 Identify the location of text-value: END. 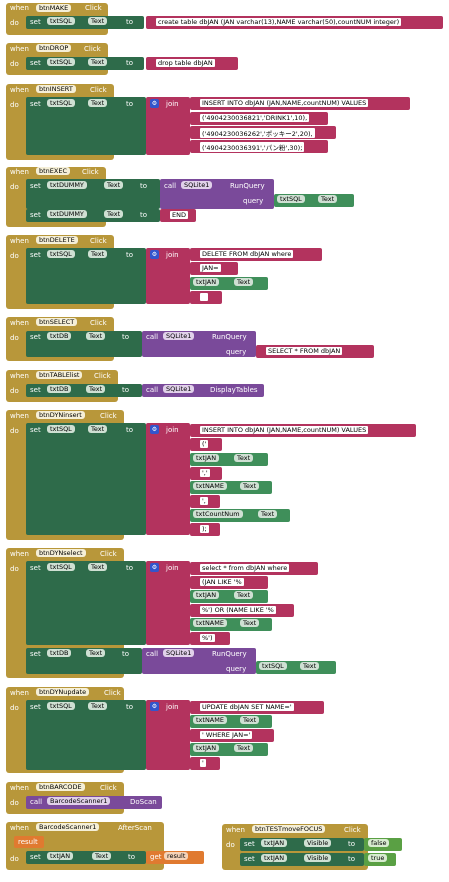
(179, 215).